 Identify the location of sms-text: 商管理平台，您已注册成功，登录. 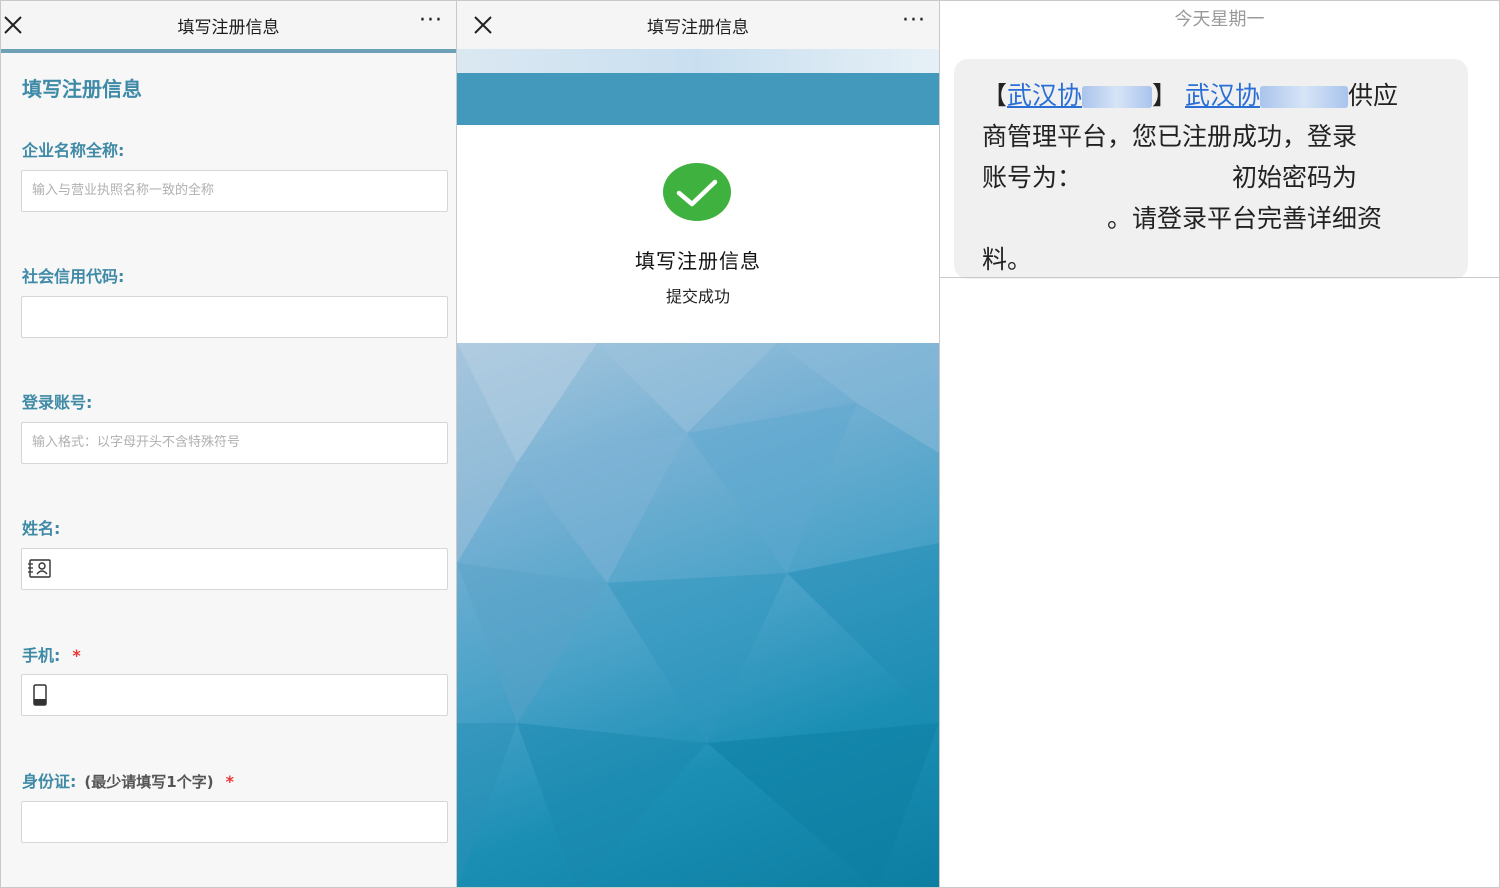
(1170, 136).